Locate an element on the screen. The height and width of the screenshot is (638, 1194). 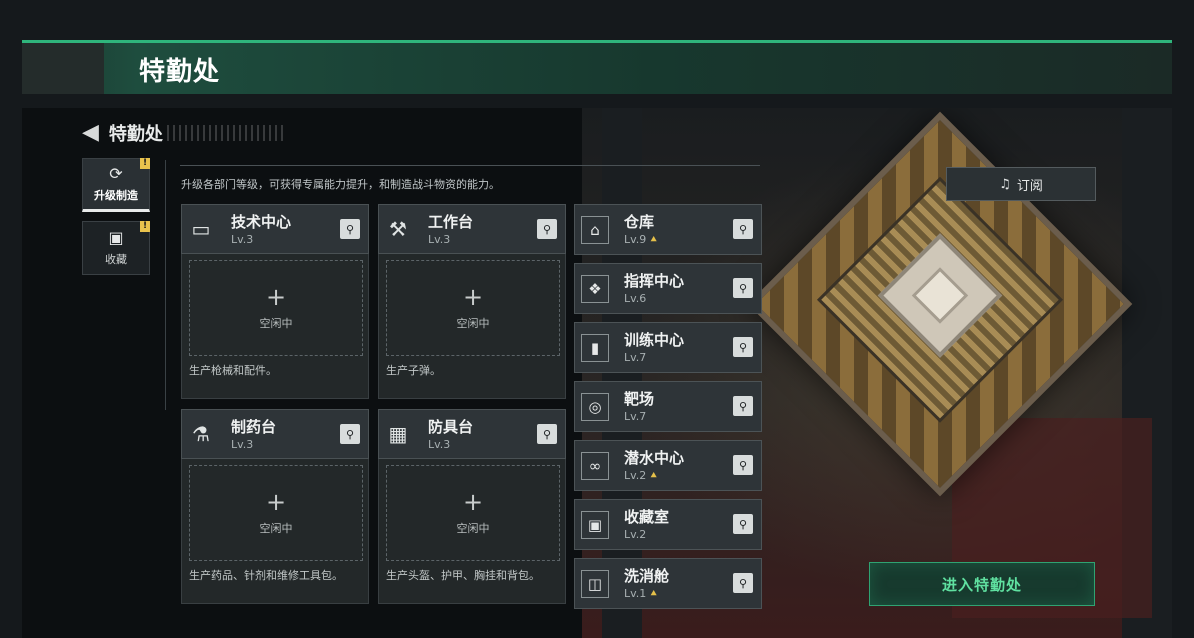
station-tech-center: ▭ 技术中心 Lv.3 ⚲ + 空闲中 生产枪械和配件。 is located at coordinates (275, 301).